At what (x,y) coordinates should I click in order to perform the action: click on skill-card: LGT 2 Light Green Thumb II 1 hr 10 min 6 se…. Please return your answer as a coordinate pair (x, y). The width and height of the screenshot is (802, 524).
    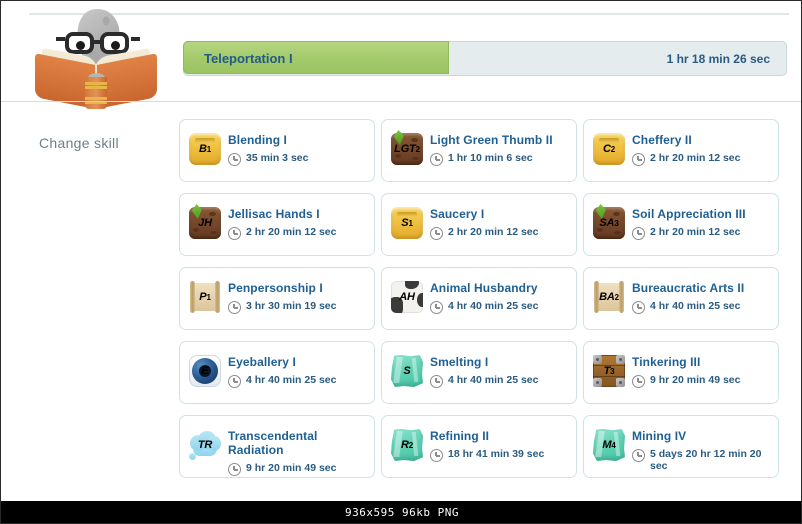
    Looking at the image, I should click on (479, 150).